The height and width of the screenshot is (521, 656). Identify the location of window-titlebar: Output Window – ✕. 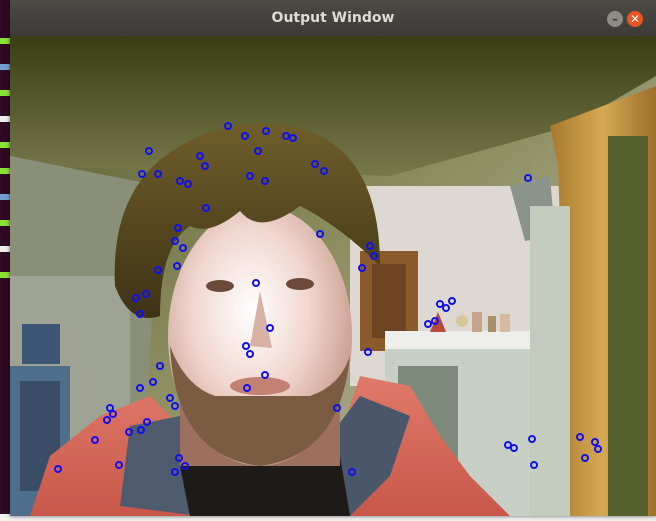
(333, 18).